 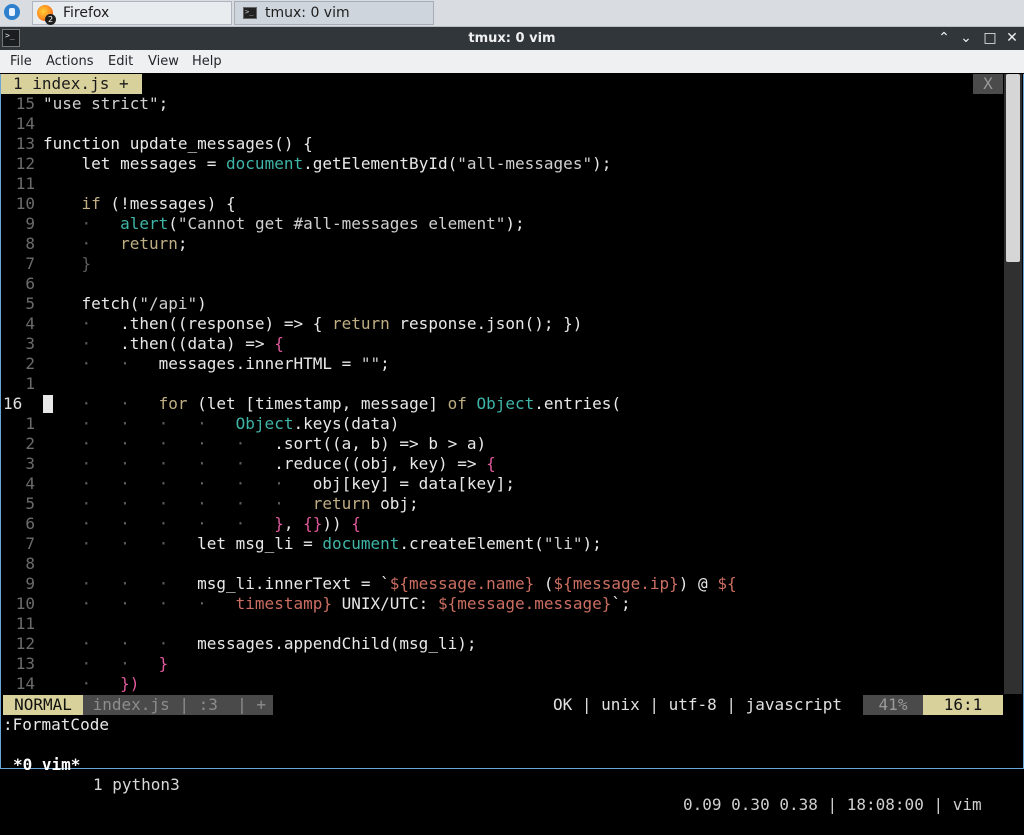 What do you see at coordinates (91, 684) in the screenshot?
I see `code-line: · })` at bounding box center [91, 684].